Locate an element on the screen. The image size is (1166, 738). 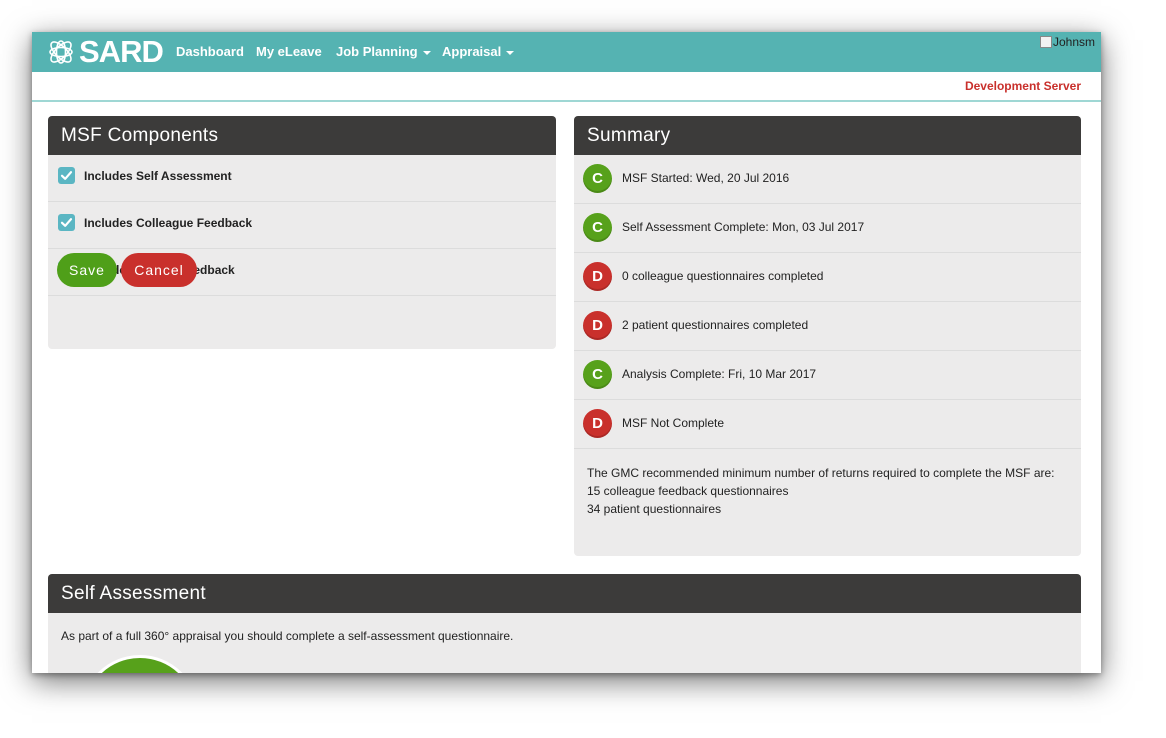
nav-dashboard: Dashboard is located at coordinates (210, 52).